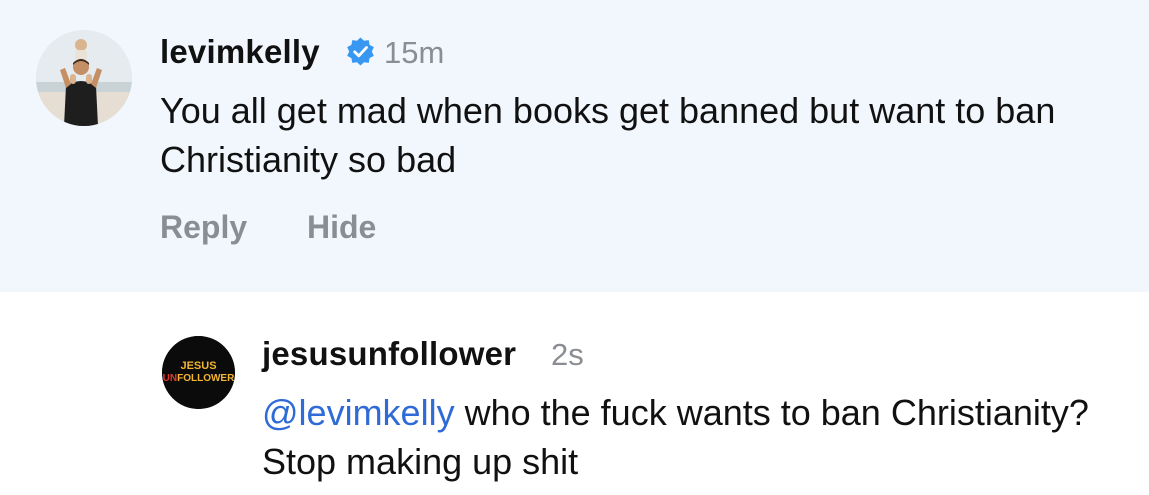  I want to click on avatar-photo, so click(84, 78).